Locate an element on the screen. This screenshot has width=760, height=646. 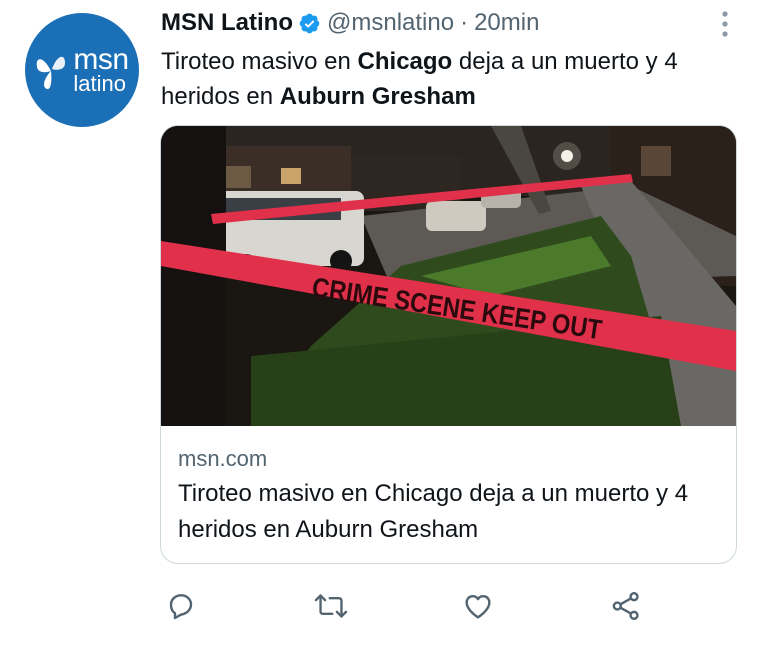
heart-icon is located at coordinates (478, 606).